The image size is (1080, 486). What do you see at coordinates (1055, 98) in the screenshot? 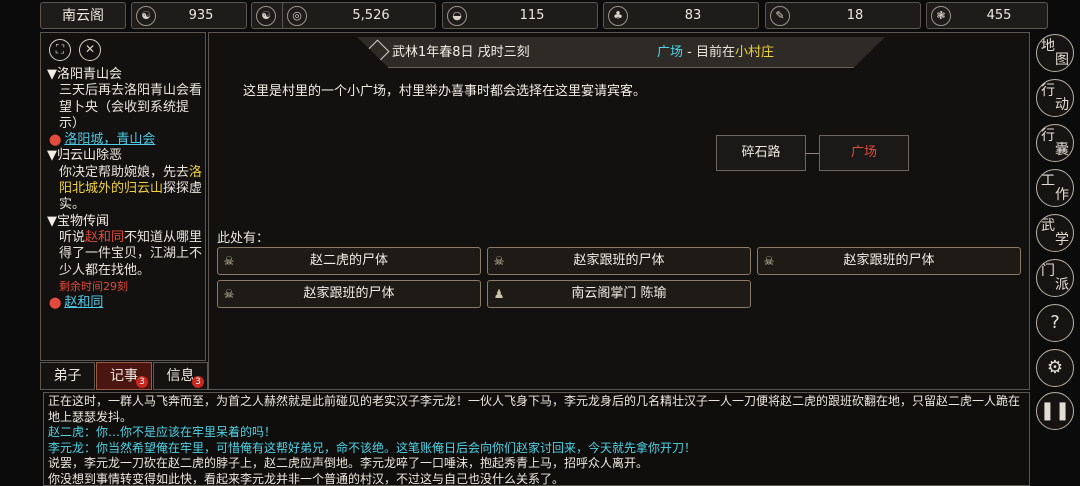
I see `menu-action-button: 行动` at bounding box center [1055, 98].